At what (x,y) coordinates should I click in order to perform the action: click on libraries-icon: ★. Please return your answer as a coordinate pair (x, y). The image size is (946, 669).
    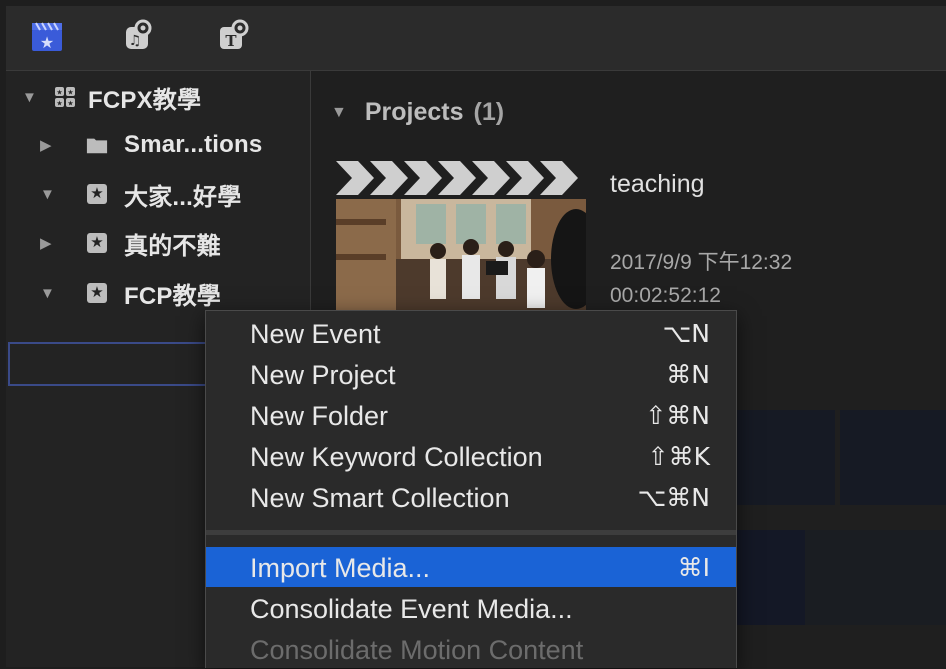
    Looking at the image, I should click on (47, 37).